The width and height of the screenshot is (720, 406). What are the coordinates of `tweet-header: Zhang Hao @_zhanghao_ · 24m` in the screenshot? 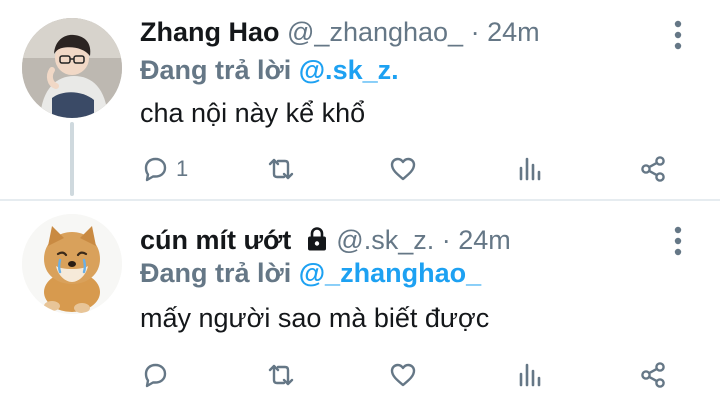 It's located at (340, 32).